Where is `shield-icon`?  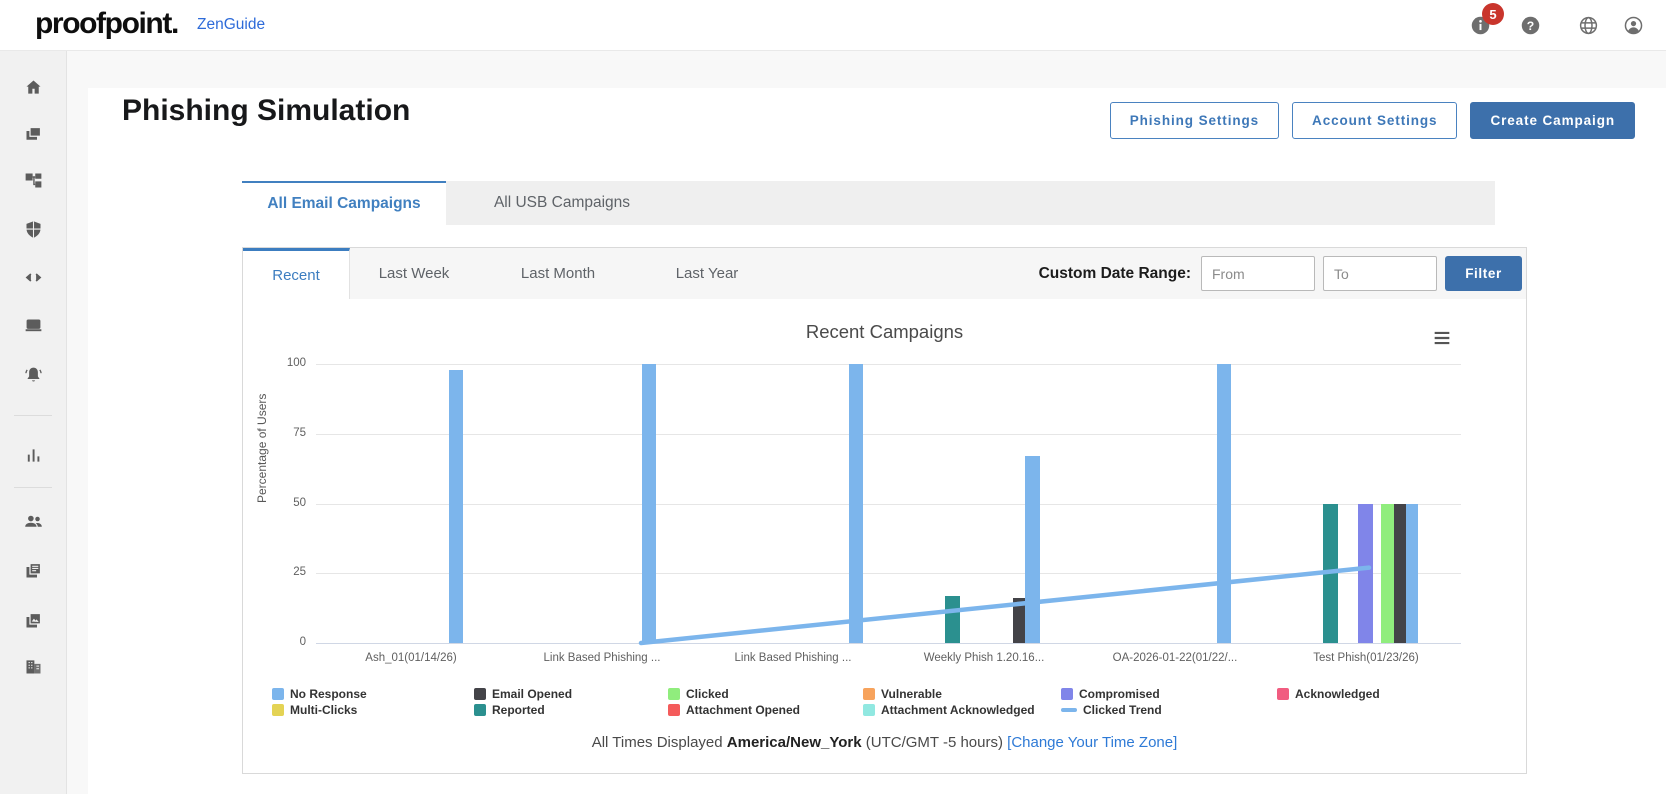 shield-icon is located at coordinates (33, 229).